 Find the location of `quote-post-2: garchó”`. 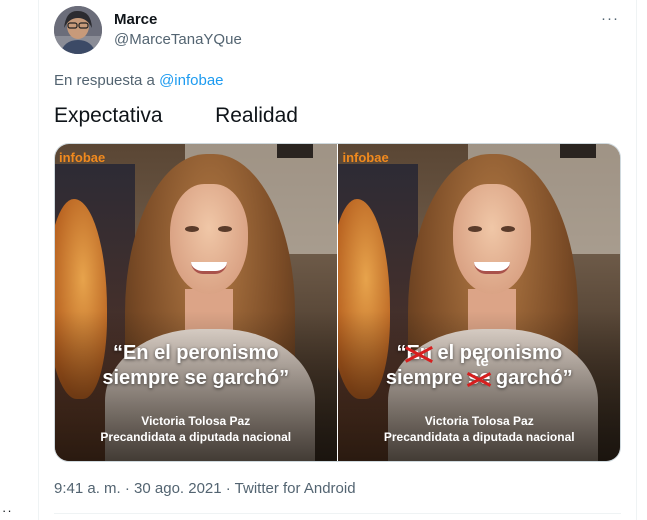

quote-post-2: garchó” is located at coordinates (531, 378).